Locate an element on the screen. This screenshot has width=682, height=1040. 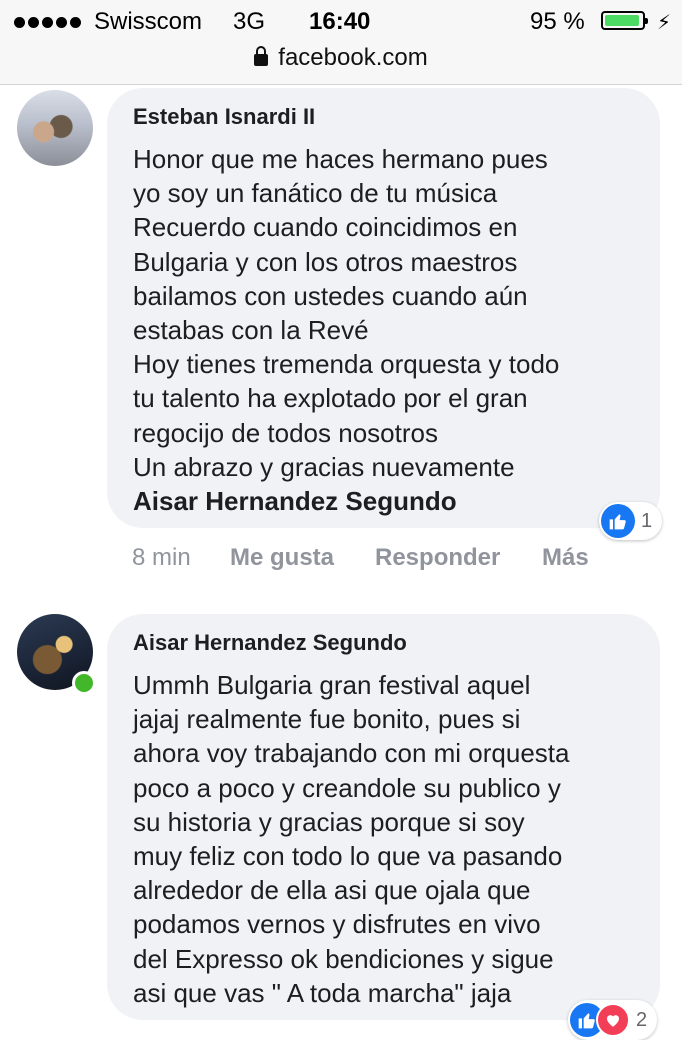
network-type: 3G is located at coordinates (249, 21).